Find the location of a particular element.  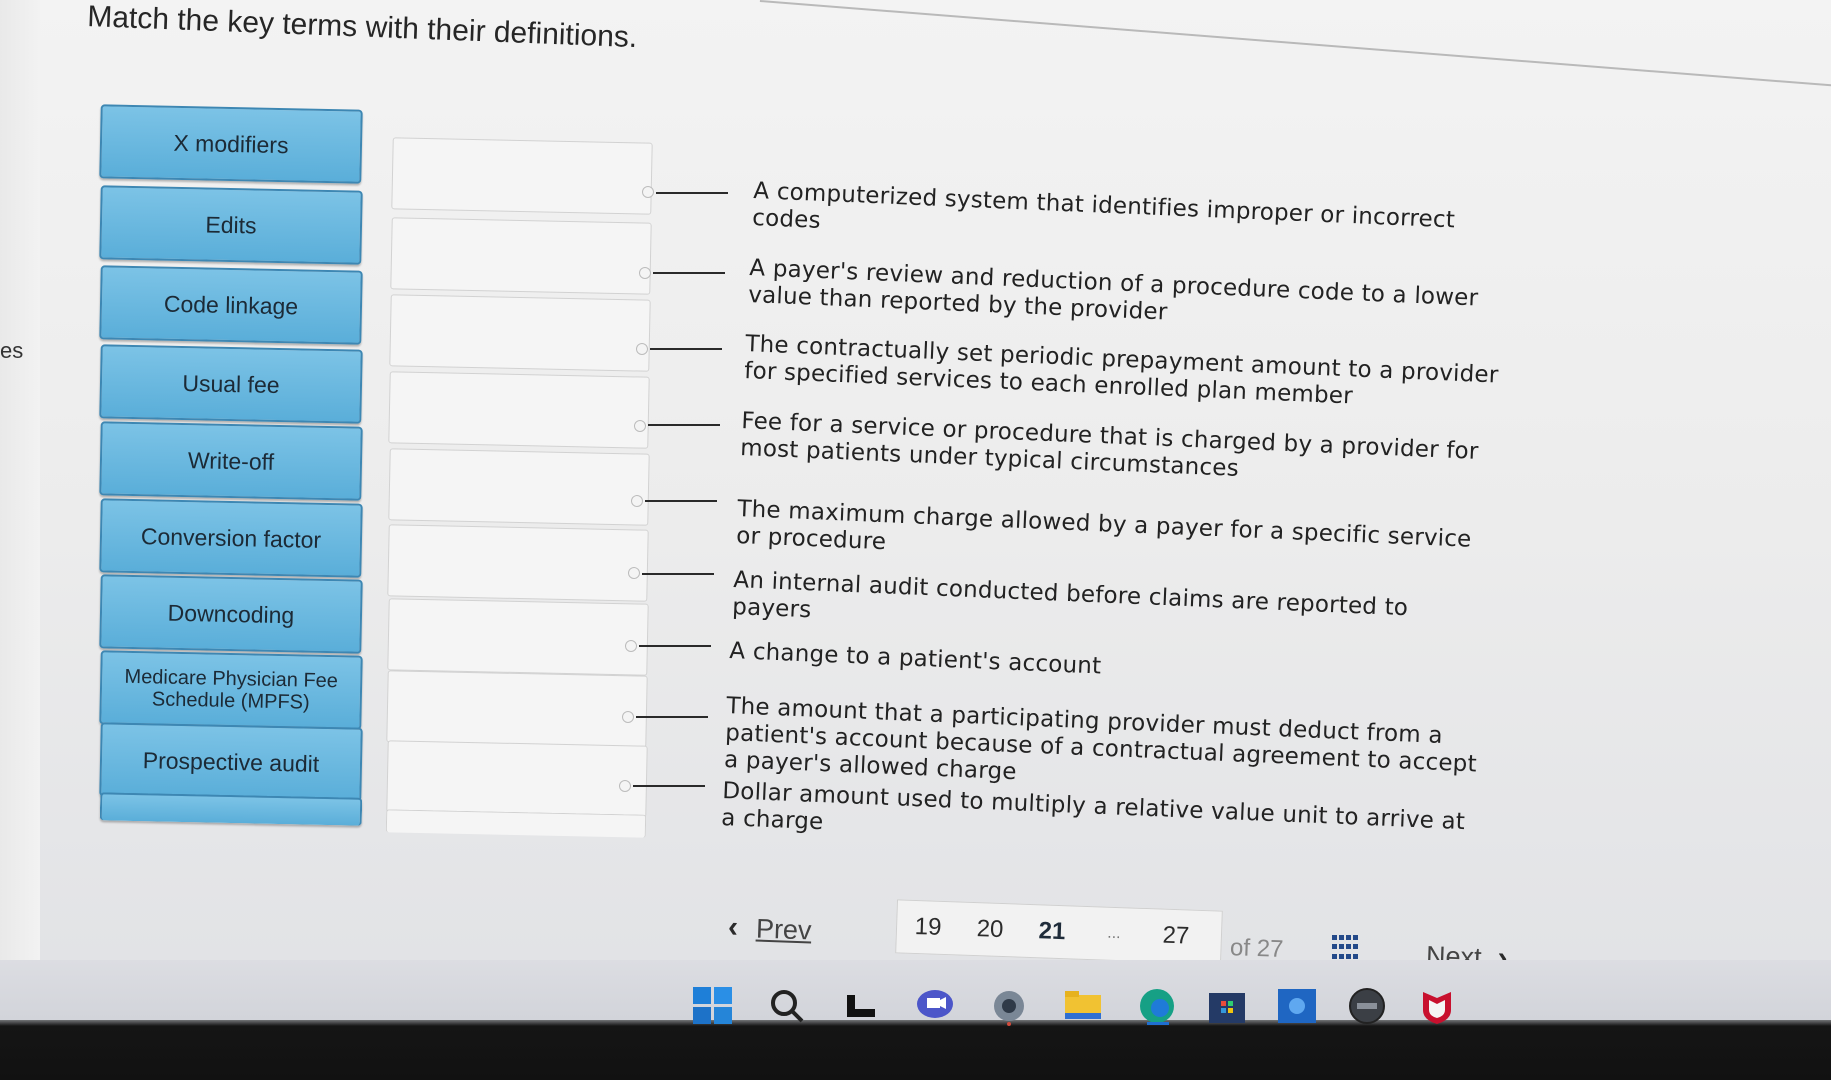

term-conversion-factor: Conversion factor is located at coordinates (231, 538).